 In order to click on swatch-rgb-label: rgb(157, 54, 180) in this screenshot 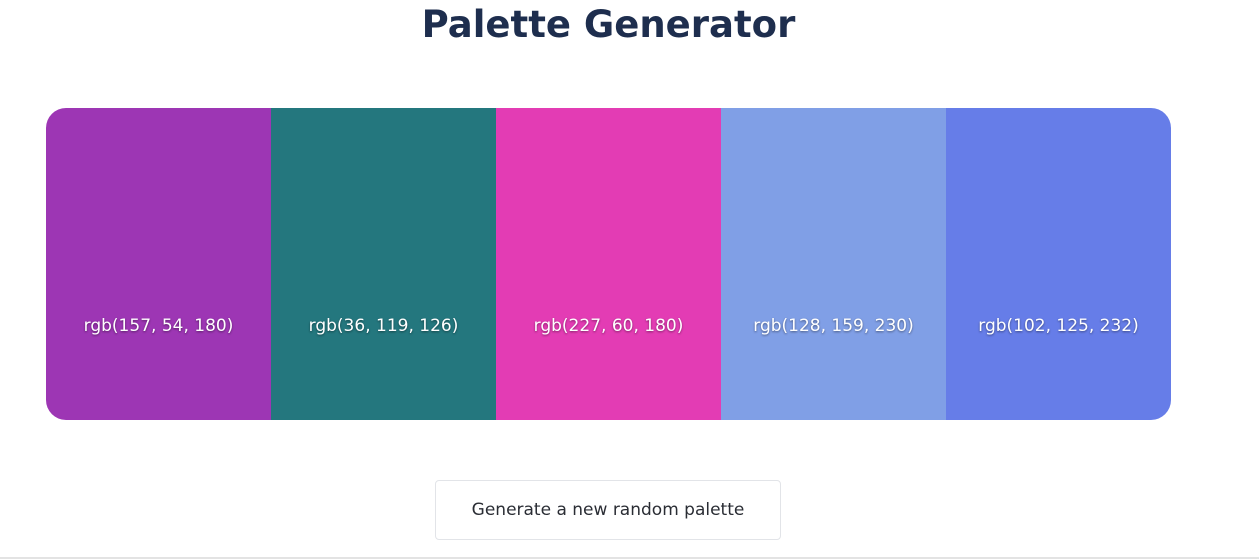, I will do `click(158, 326)`.